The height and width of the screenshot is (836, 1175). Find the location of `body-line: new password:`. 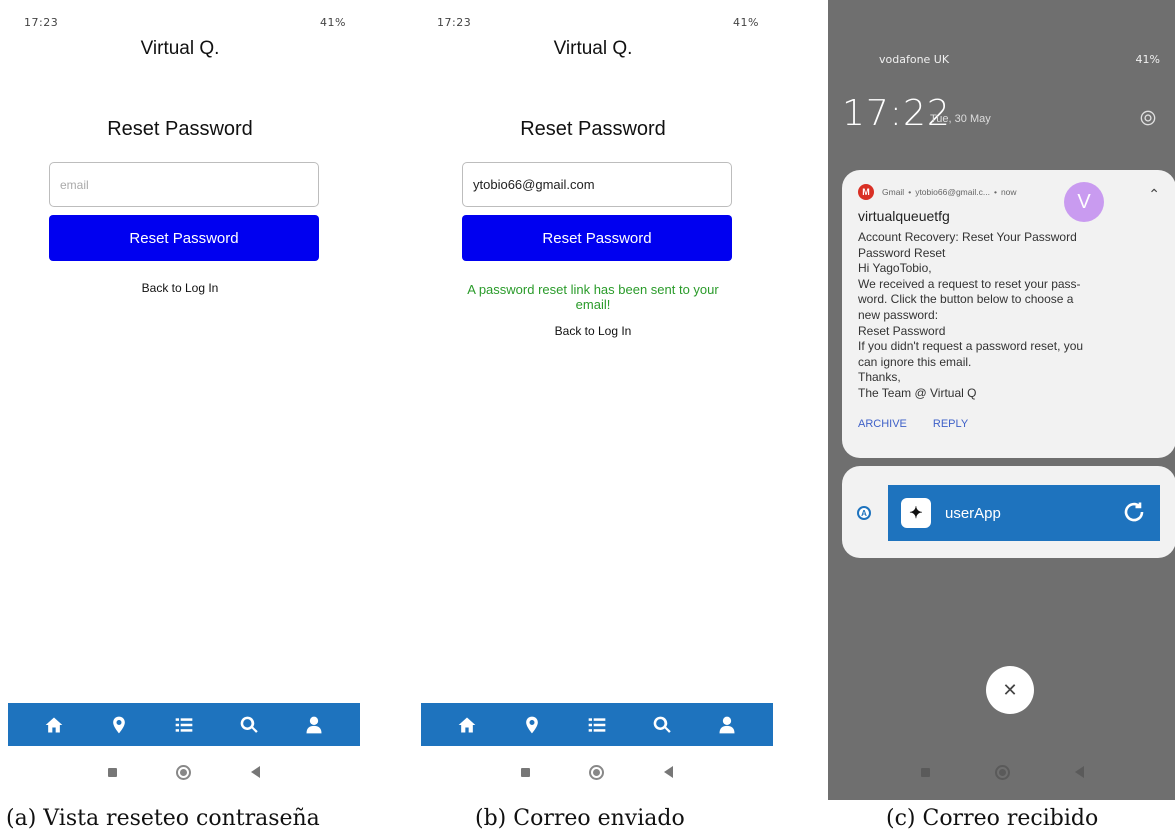

body-line: new password: is located at coordinates (898, 314).